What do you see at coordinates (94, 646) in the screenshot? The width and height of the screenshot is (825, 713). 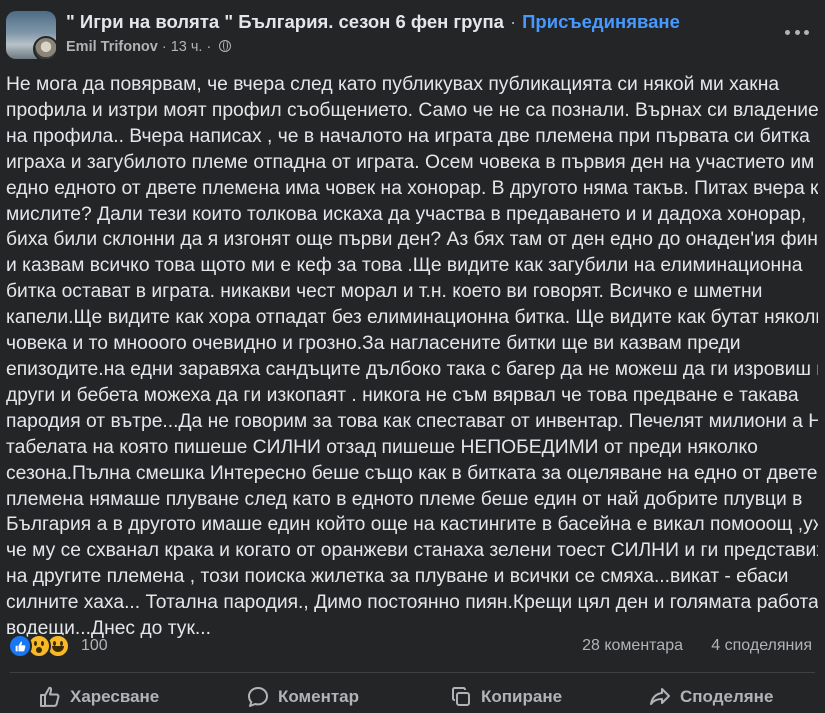 I see `reaction-count: 100` at bounding box center [94, 646].